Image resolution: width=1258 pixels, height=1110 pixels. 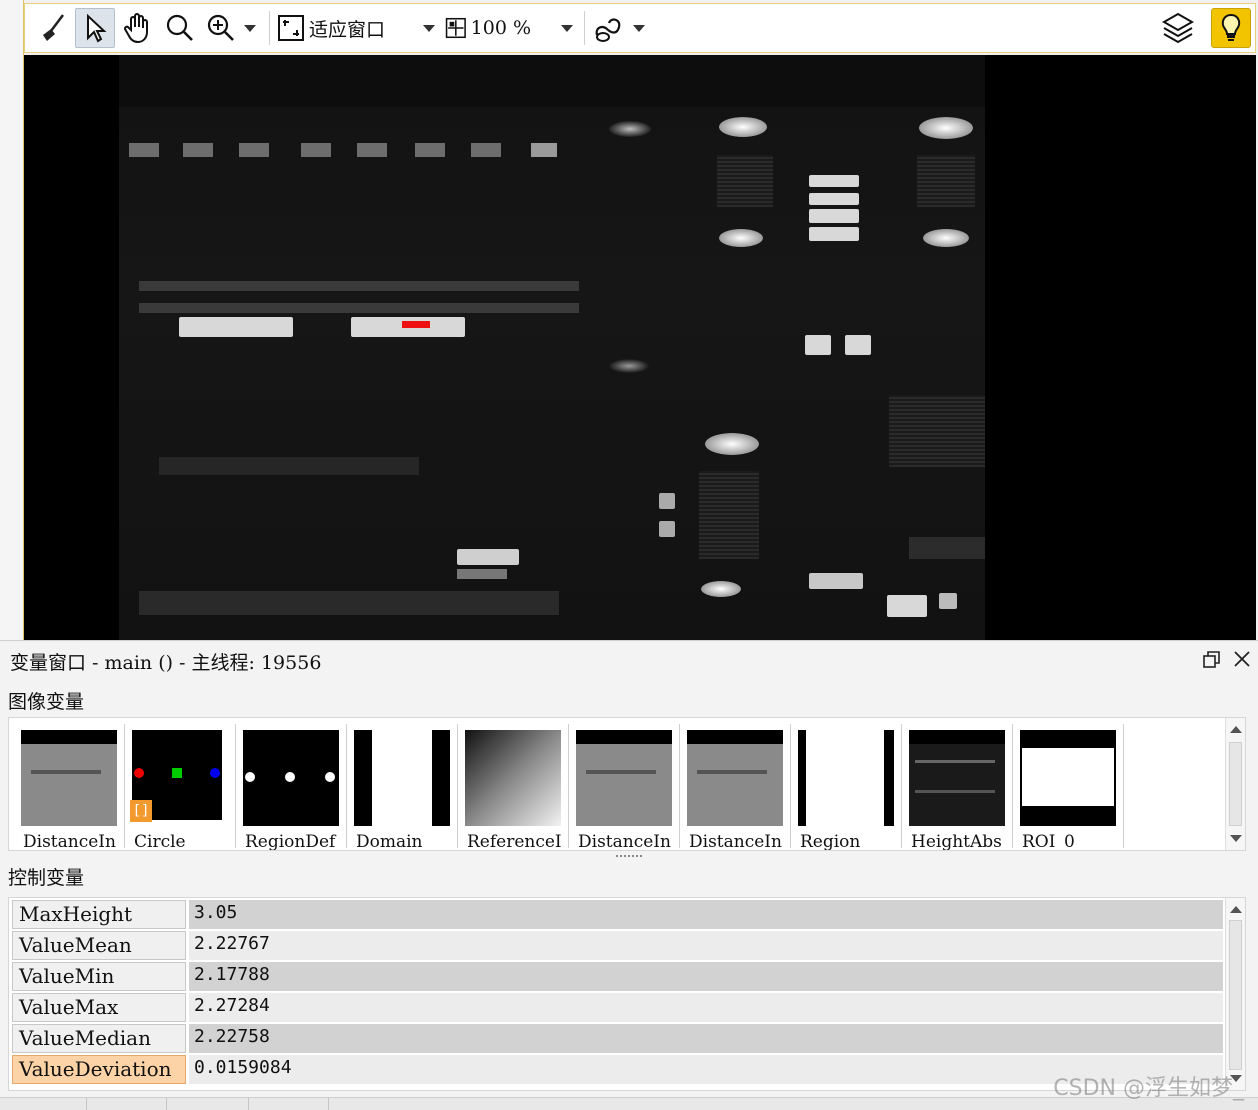 What do you see at coordinates (1148, 1088) in the screenshot?
I see `watermark: CSDN @浮生如梦_` at bounding box center [1148, 1088].